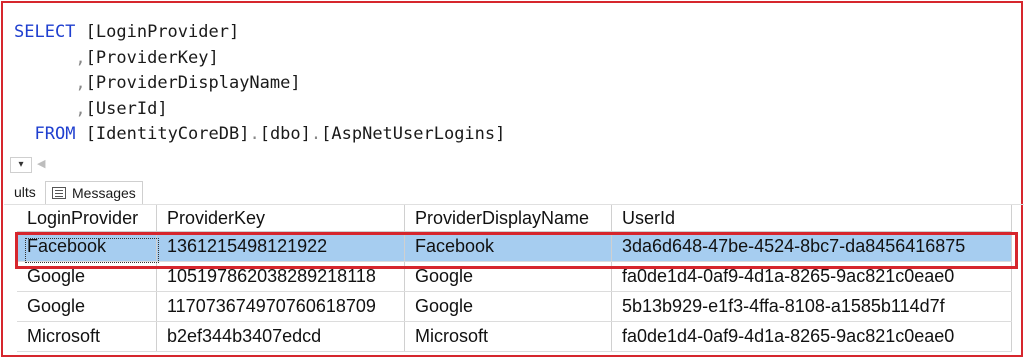 This screenshot has width=1028, height=362. I want to click on column-header: ProviderKey, so click(280, 218).